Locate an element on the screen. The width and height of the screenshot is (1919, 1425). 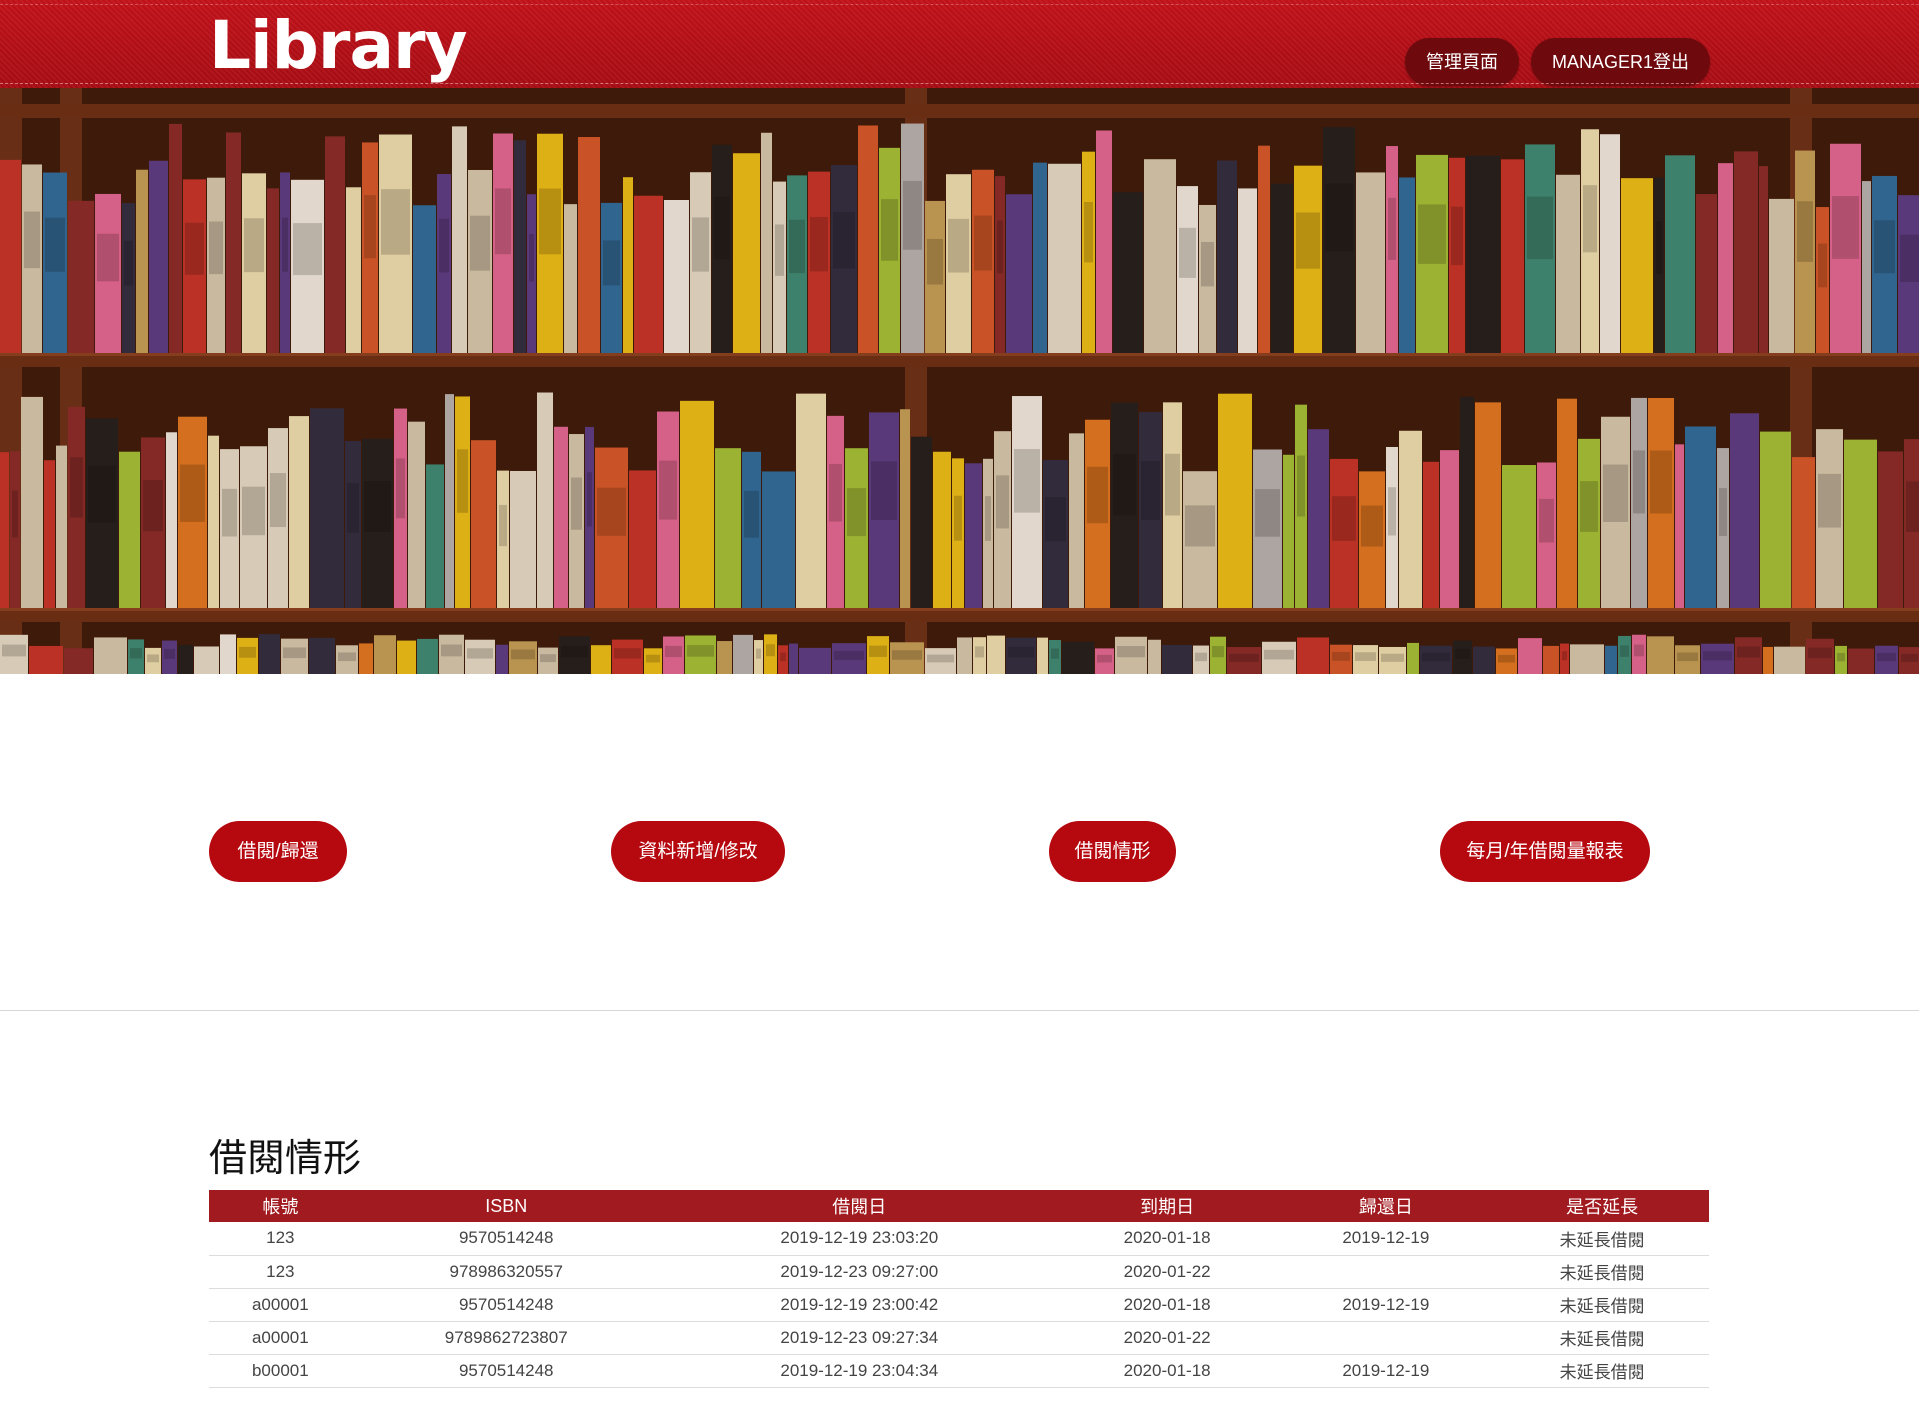
table-cell: 2019-12-23 09:27:34 is located at coordinates (859, 1338).